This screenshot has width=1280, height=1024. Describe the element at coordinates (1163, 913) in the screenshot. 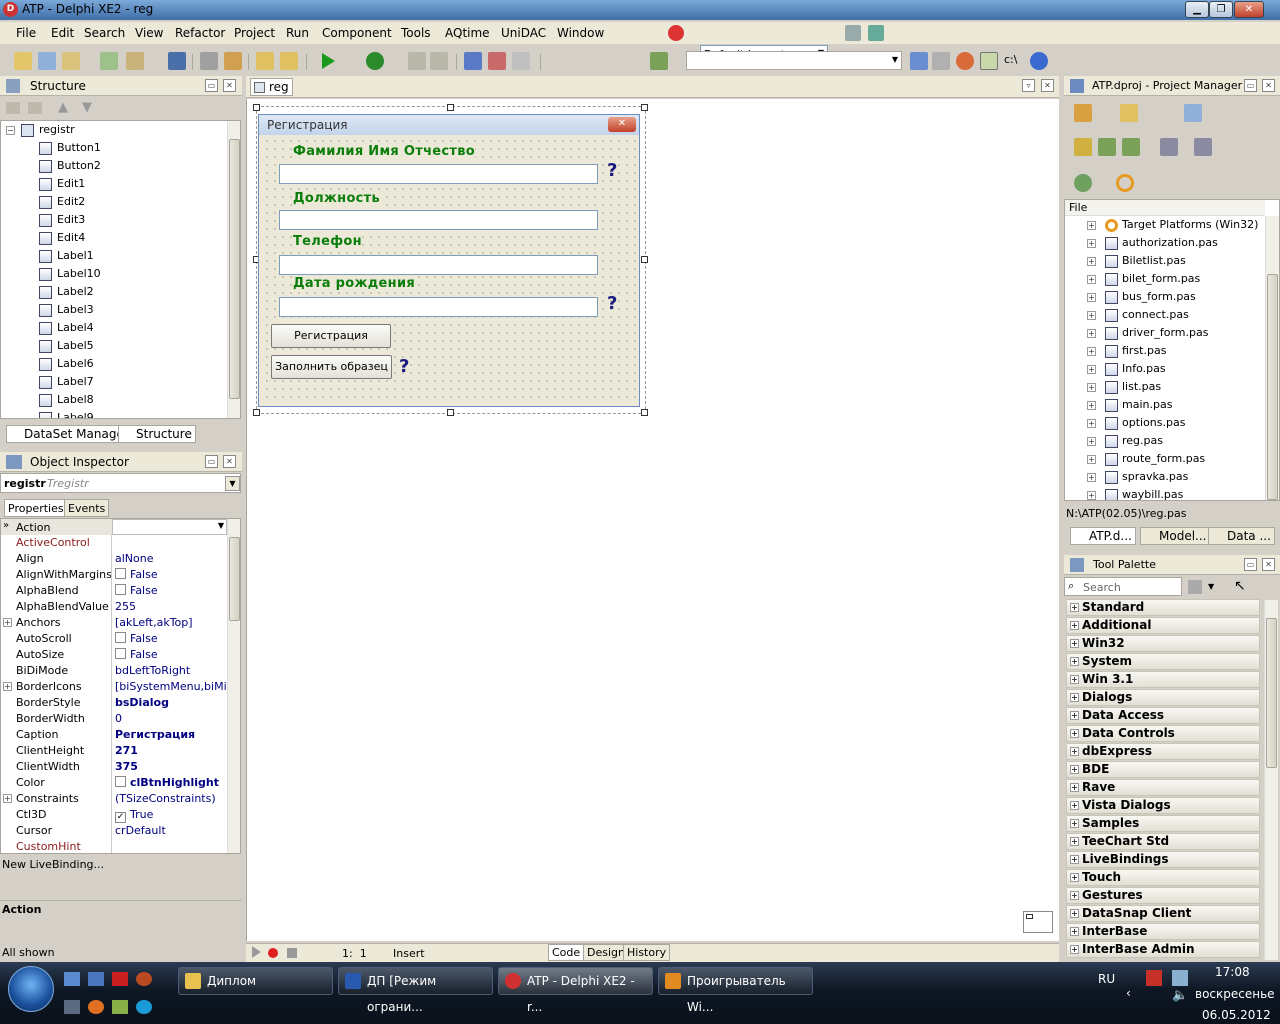

I see `palette-category: + DataSnap Client` at that location.